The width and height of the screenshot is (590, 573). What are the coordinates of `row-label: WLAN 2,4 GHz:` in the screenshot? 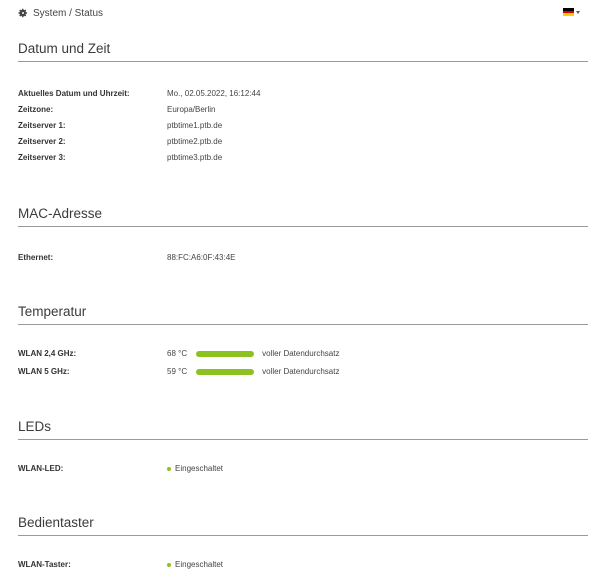 It's located at (47, 353).